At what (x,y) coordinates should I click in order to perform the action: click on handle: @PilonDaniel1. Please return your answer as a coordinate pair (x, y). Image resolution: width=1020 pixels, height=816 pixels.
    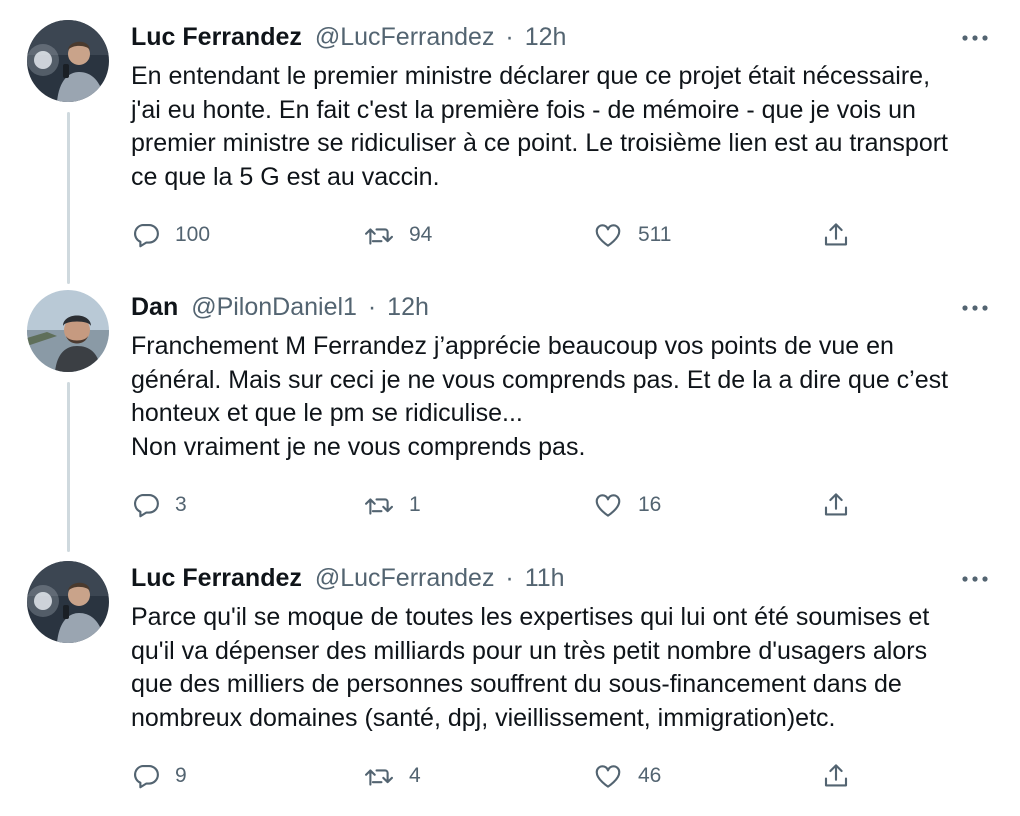
    Looking at the image, I should click on (274, 307).